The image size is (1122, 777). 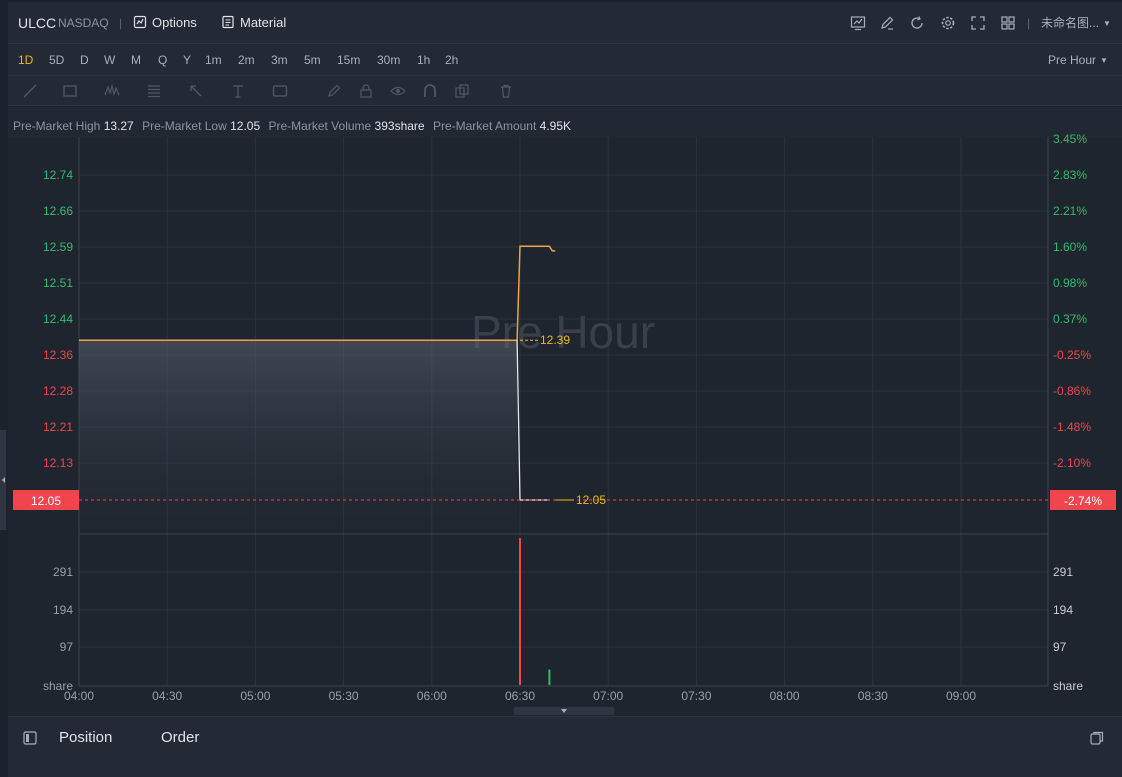 I want to click on prev-close-label: 12.39, so click(x=555, y=340).